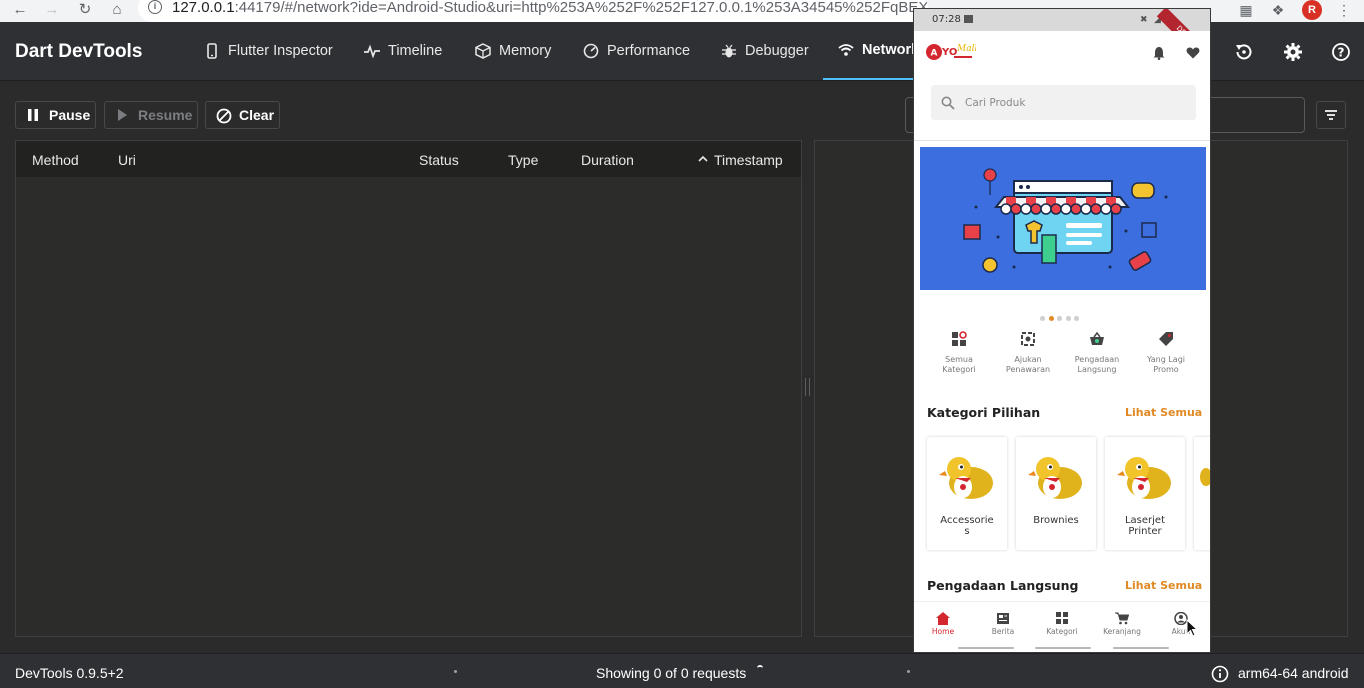  What do you see at coordinates (415, 51) in the screenshot?
I see `tab-label: Timeline` at bounding box center [415, 51].